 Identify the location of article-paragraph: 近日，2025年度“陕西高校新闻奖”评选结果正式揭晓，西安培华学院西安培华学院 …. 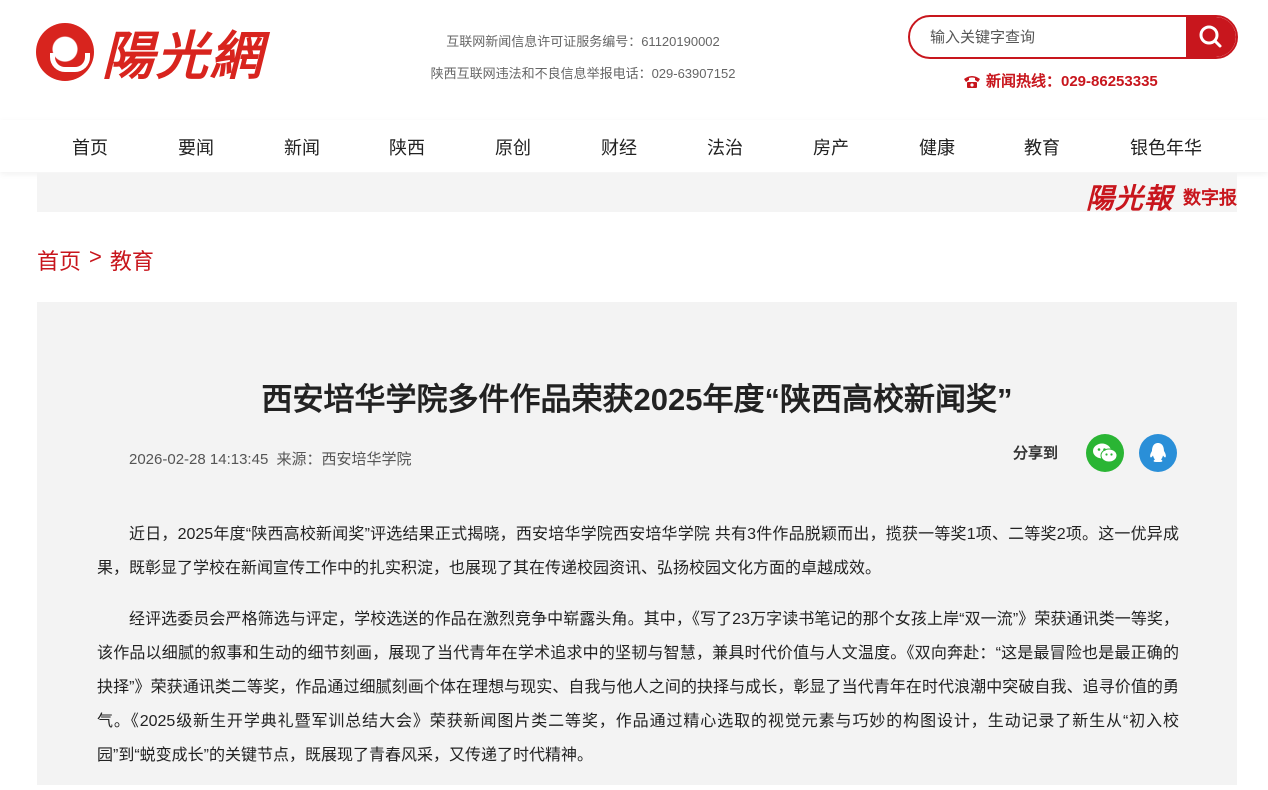
(638, 551).